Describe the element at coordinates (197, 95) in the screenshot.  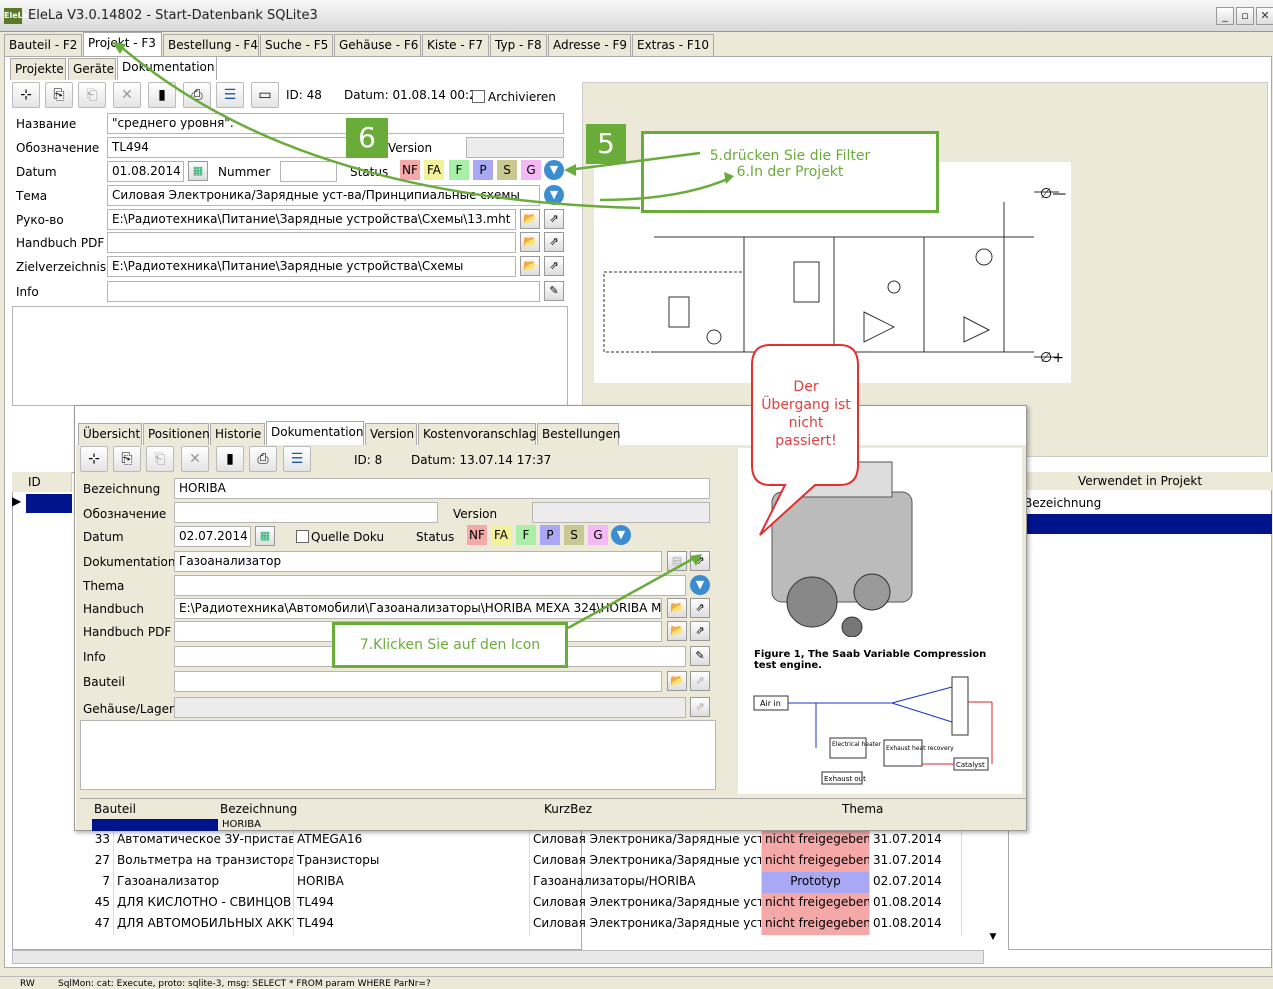
I see `print-button: ⎙` at that location.